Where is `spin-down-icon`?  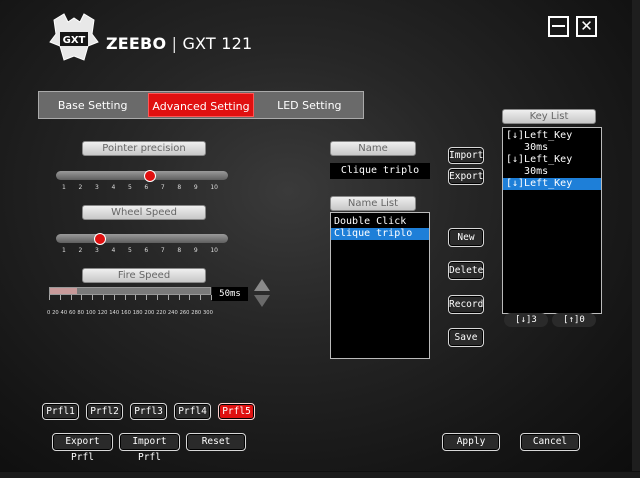 spin-down-icon is located at coordinates (262, 301).